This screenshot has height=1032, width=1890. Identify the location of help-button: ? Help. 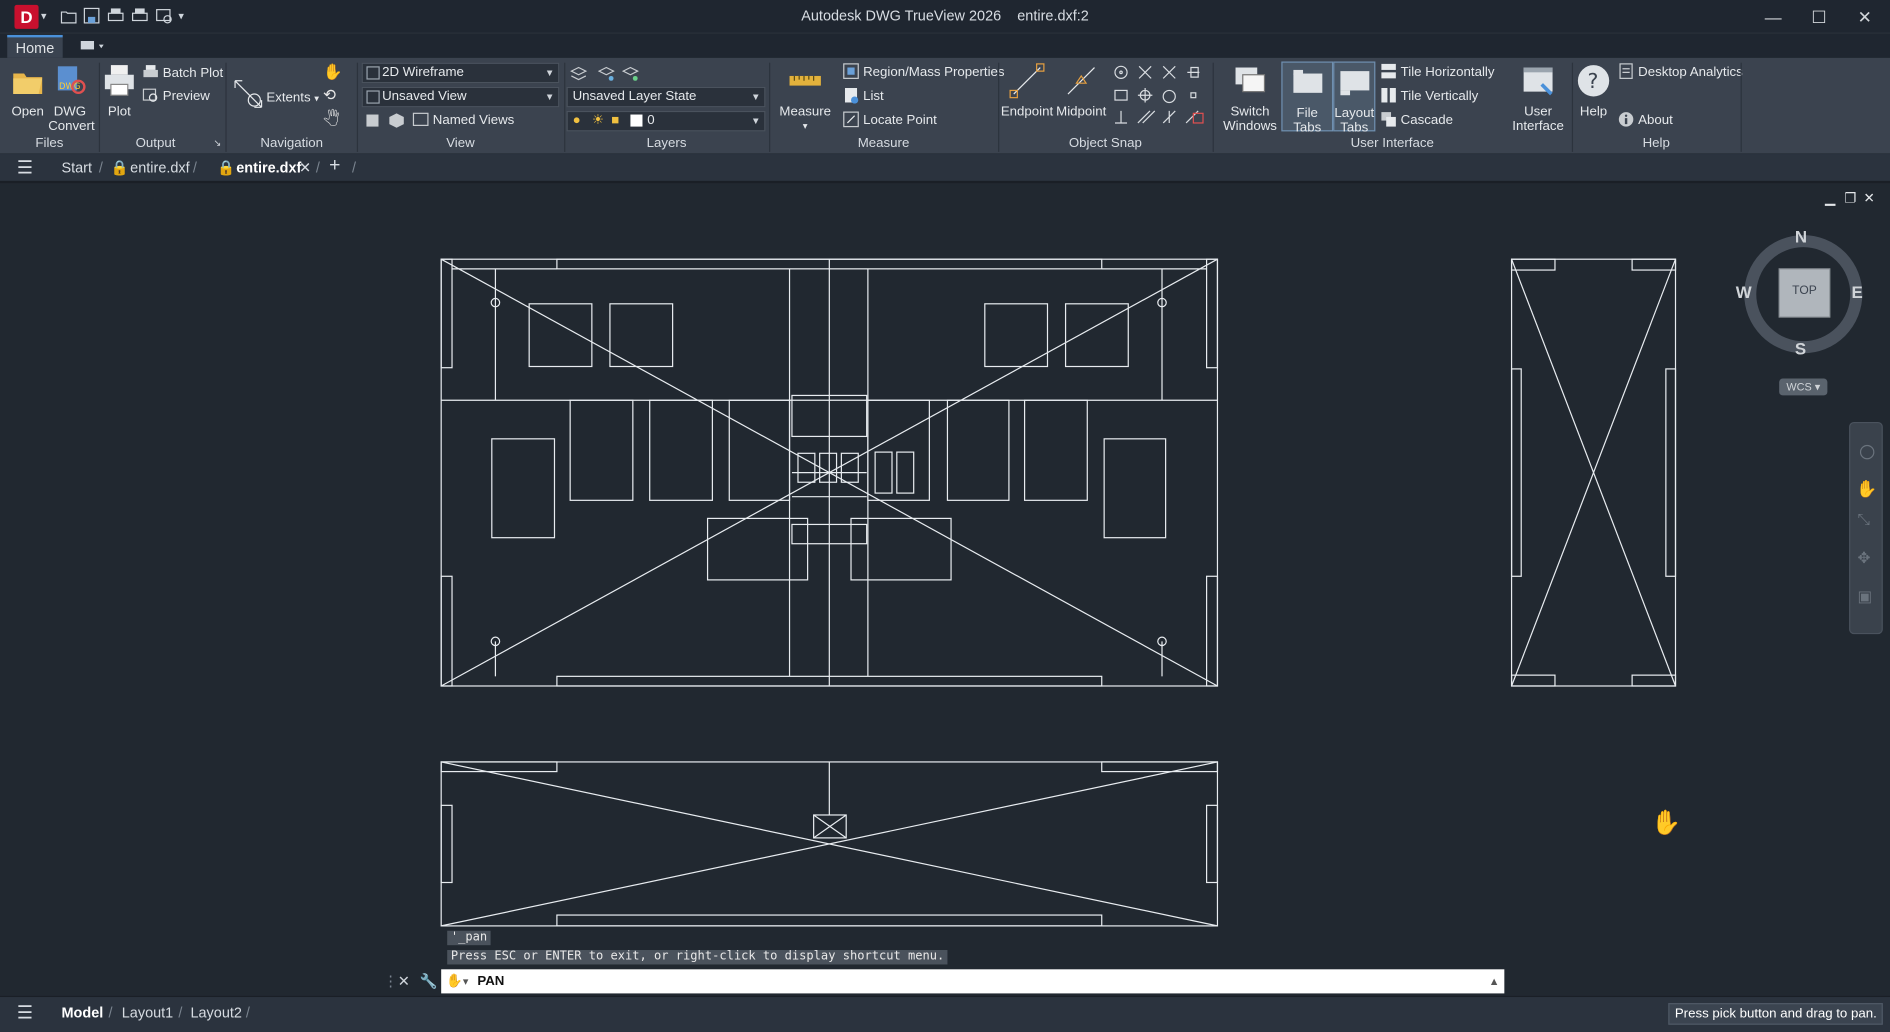
(1593, 91).